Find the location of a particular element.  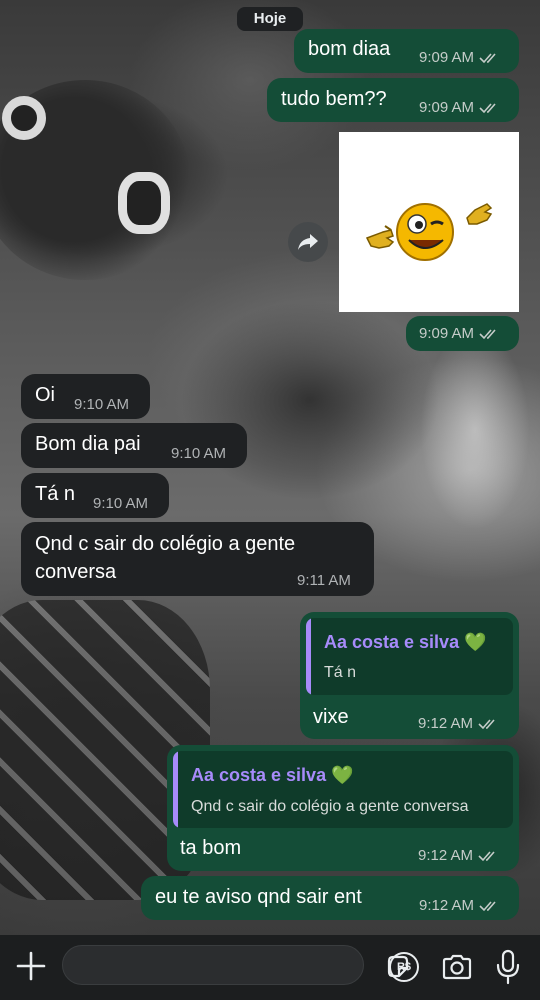

message-text: Bom dia pai is located at coordinates (88, 444).